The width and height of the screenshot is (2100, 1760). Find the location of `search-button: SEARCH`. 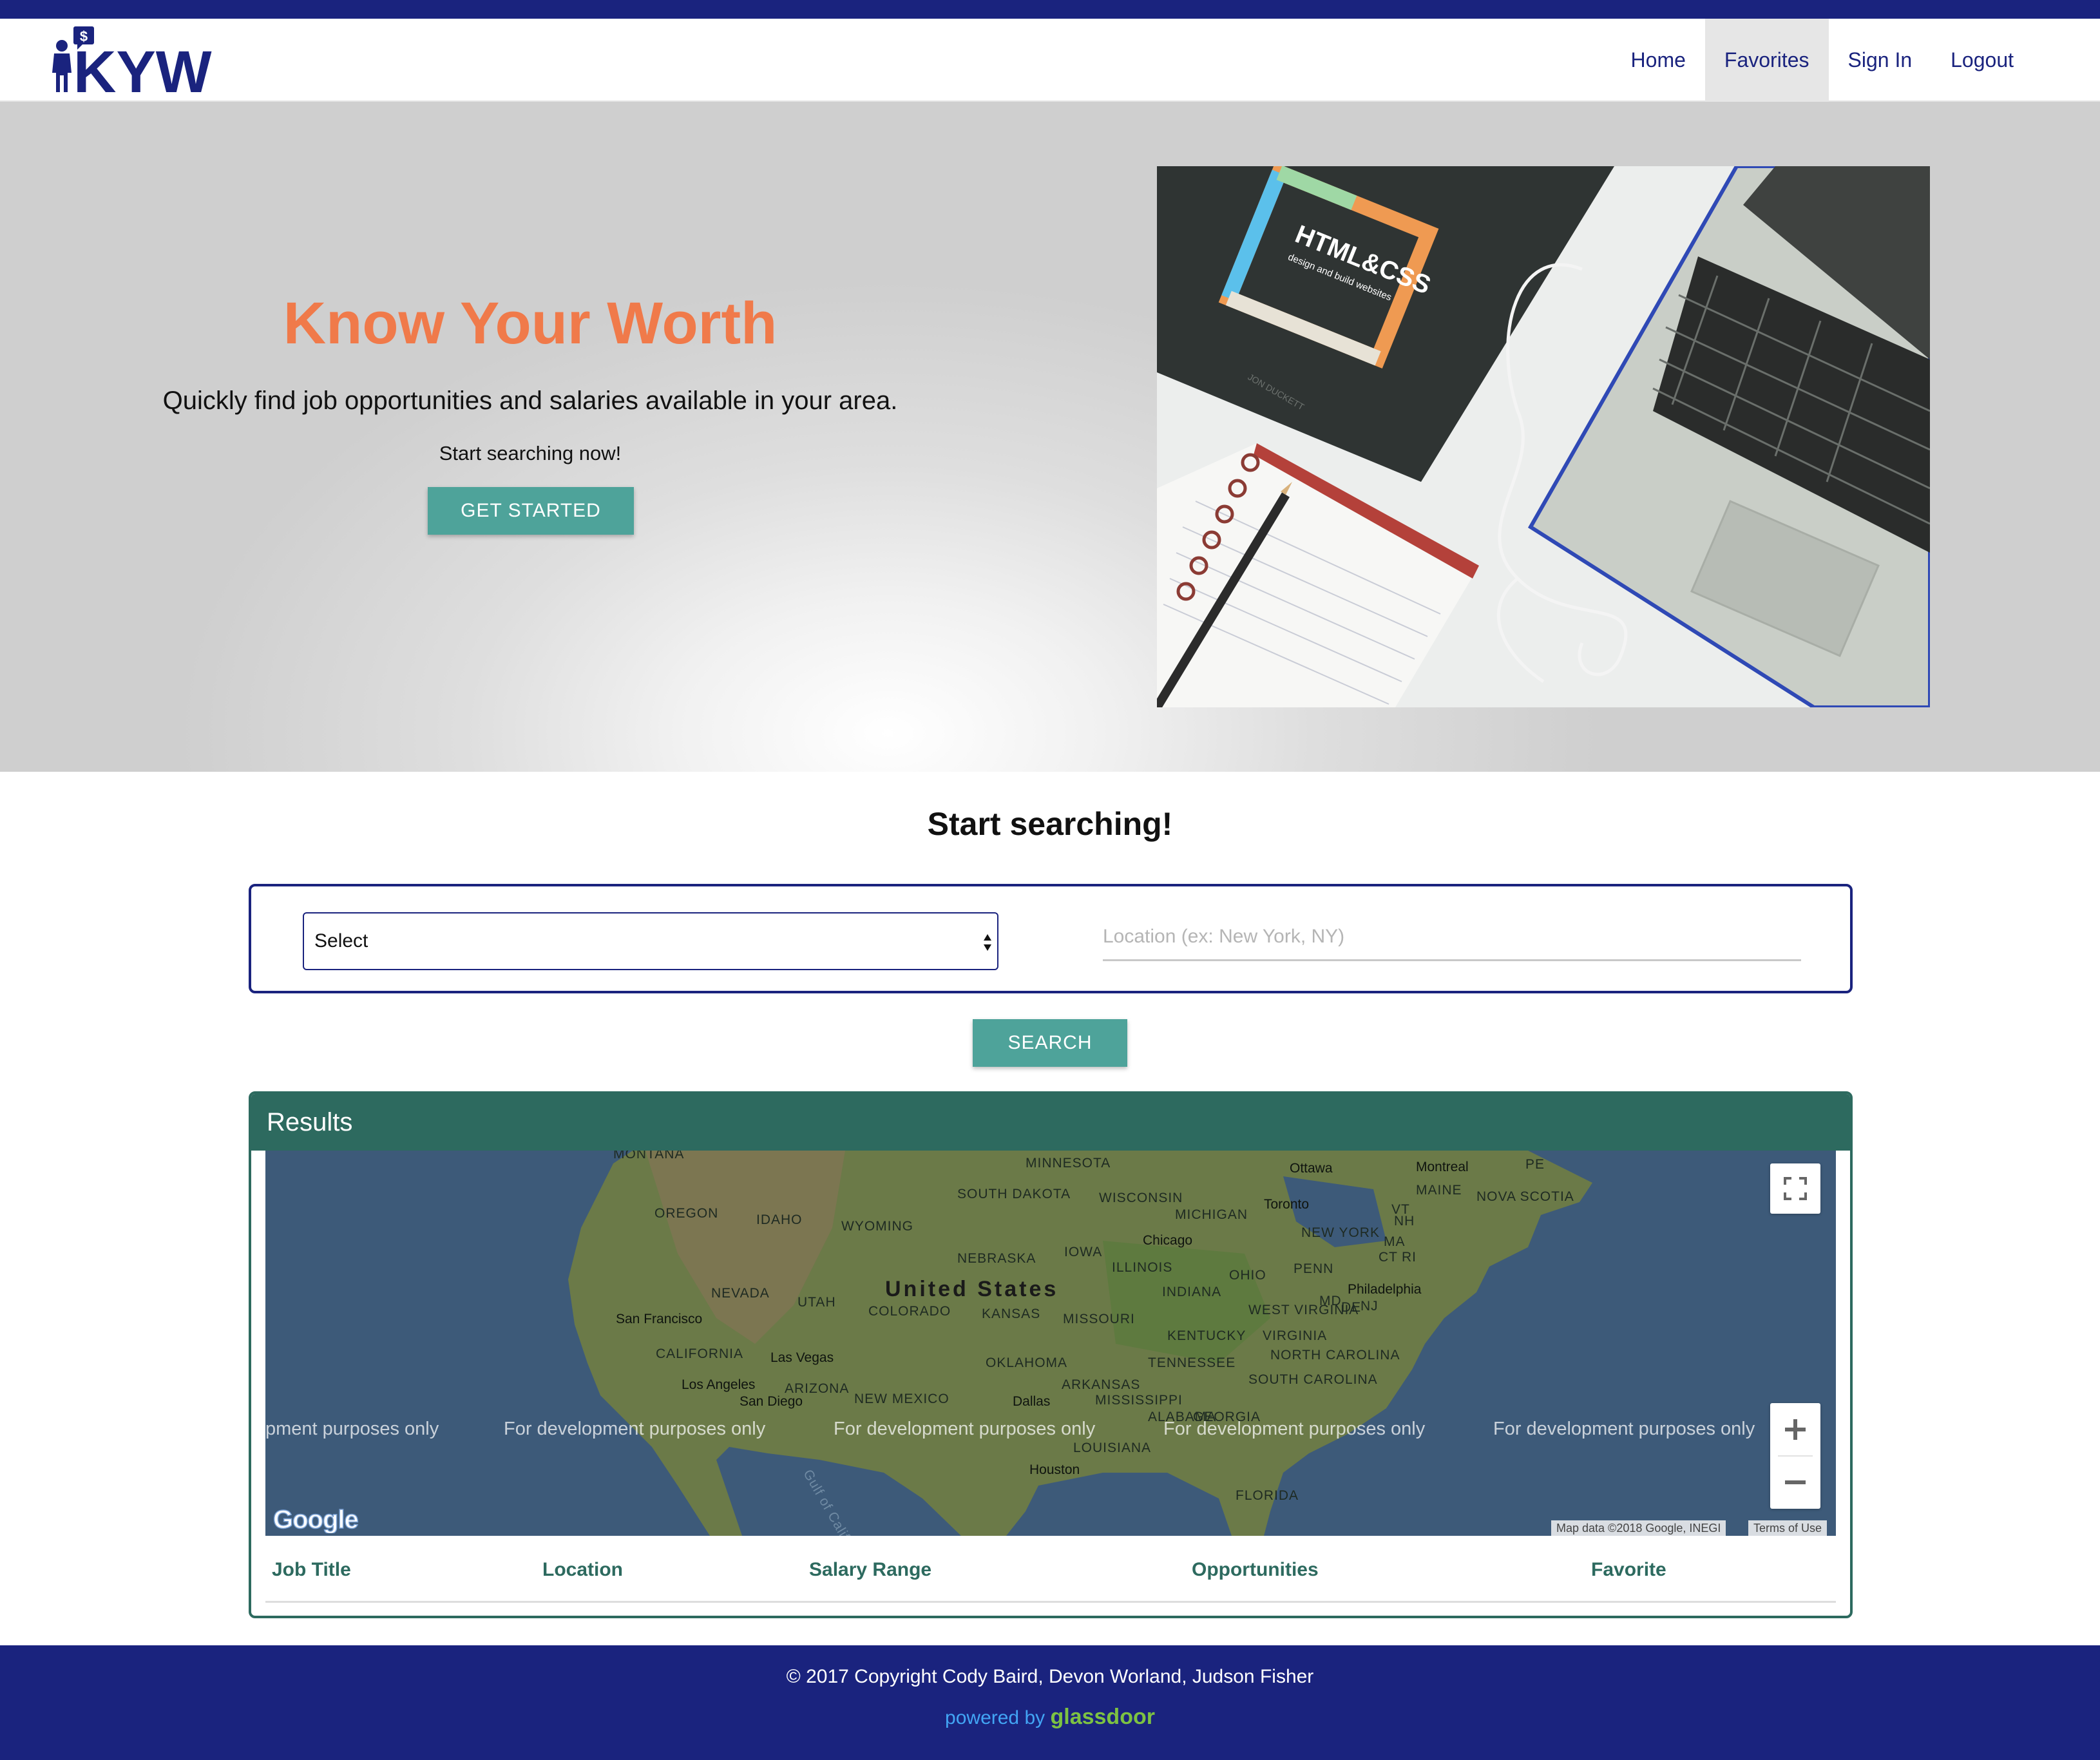

search-button: SEARCH is located at coordinates (1050, 1043).